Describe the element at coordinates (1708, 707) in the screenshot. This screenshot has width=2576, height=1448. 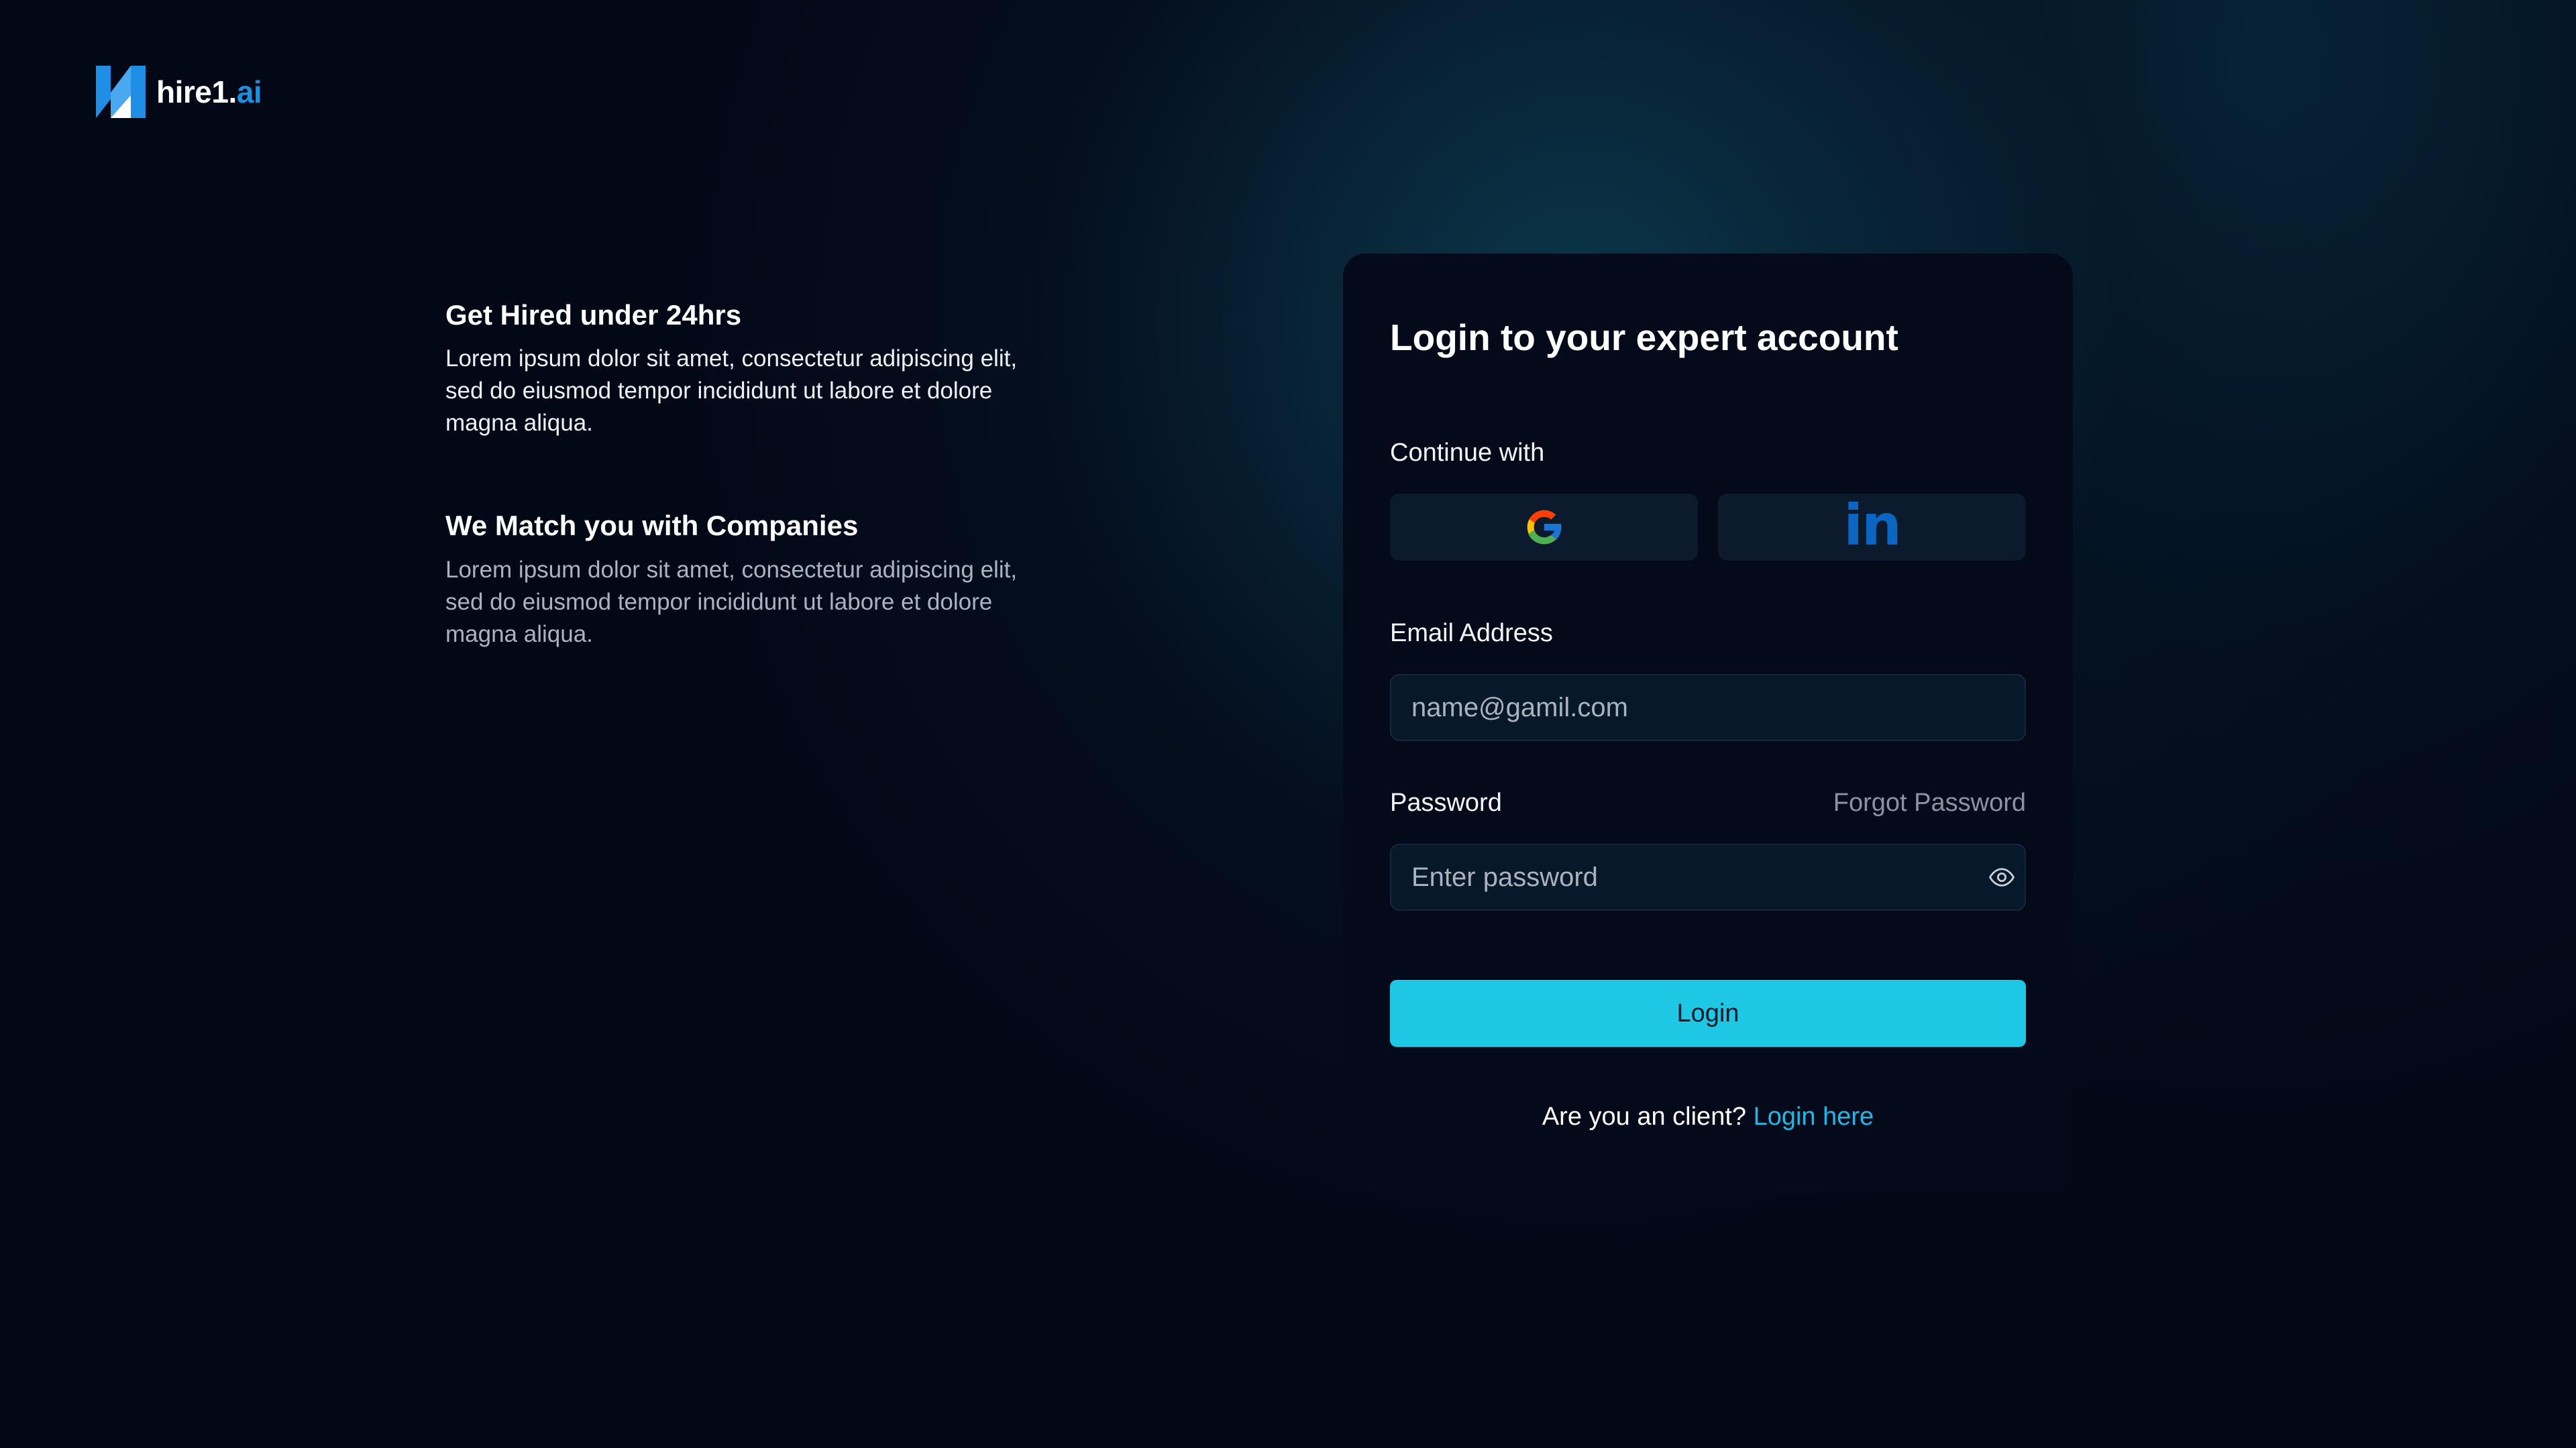
I see `email-input` at that location.